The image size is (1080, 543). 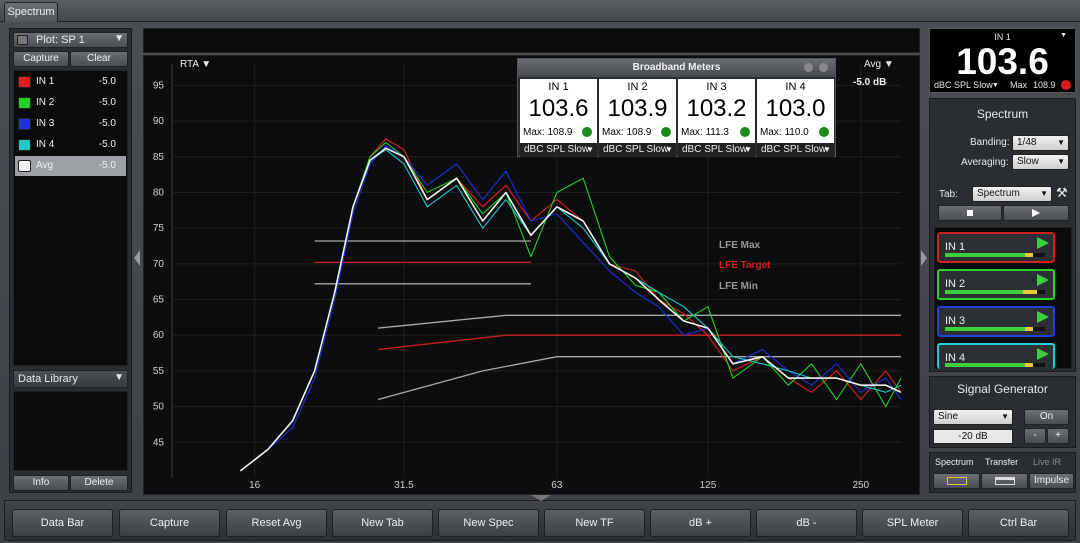 What do you see at coordinates (716, 118) in the screenshot?
I see `broadband-meter-in3: IN 3 103.2 Max: 111.3 dBC SPL Slow ▼` at bounding box center [716, 118].